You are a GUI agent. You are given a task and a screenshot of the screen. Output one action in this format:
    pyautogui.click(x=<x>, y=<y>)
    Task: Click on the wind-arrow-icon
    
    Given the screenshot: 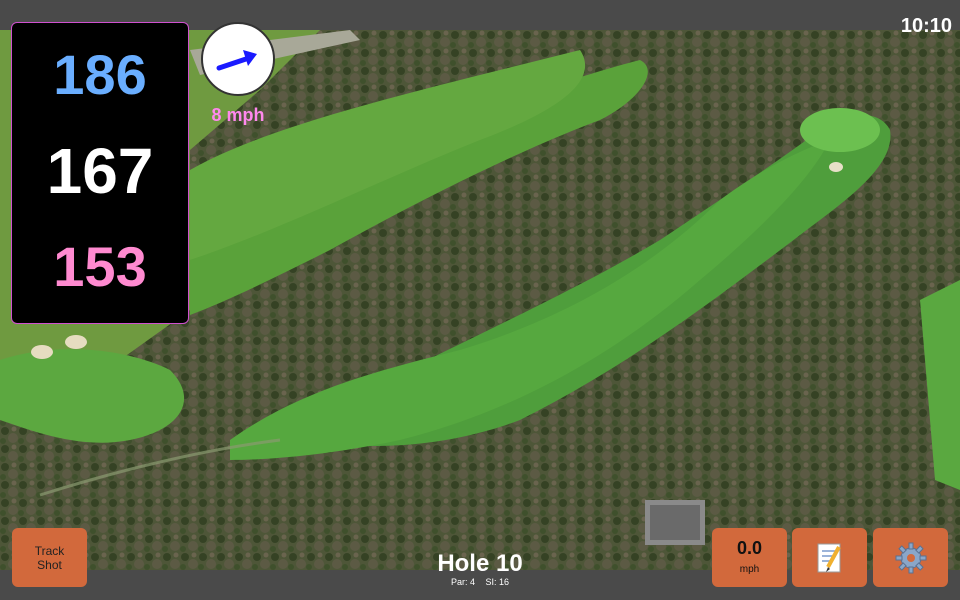 What is the action you would take?
    pyautogui.click(x=236, y=60)
    